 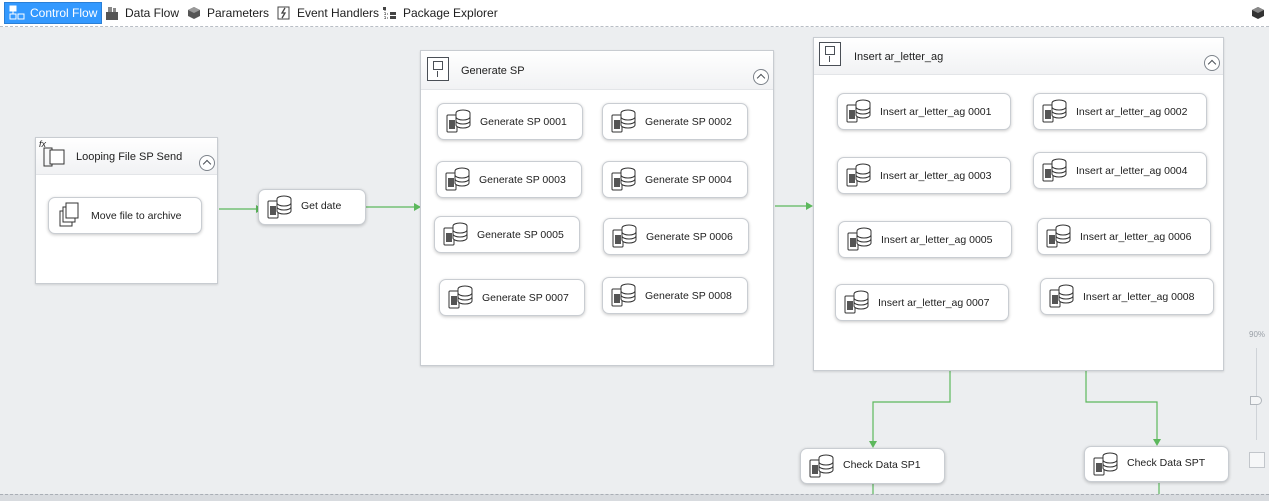 What do you see at coordinates (1139, 297) in the screenshot?
I see `task-label: Insert ar_letter_ag 0008` at bounding box center [1139, 297].